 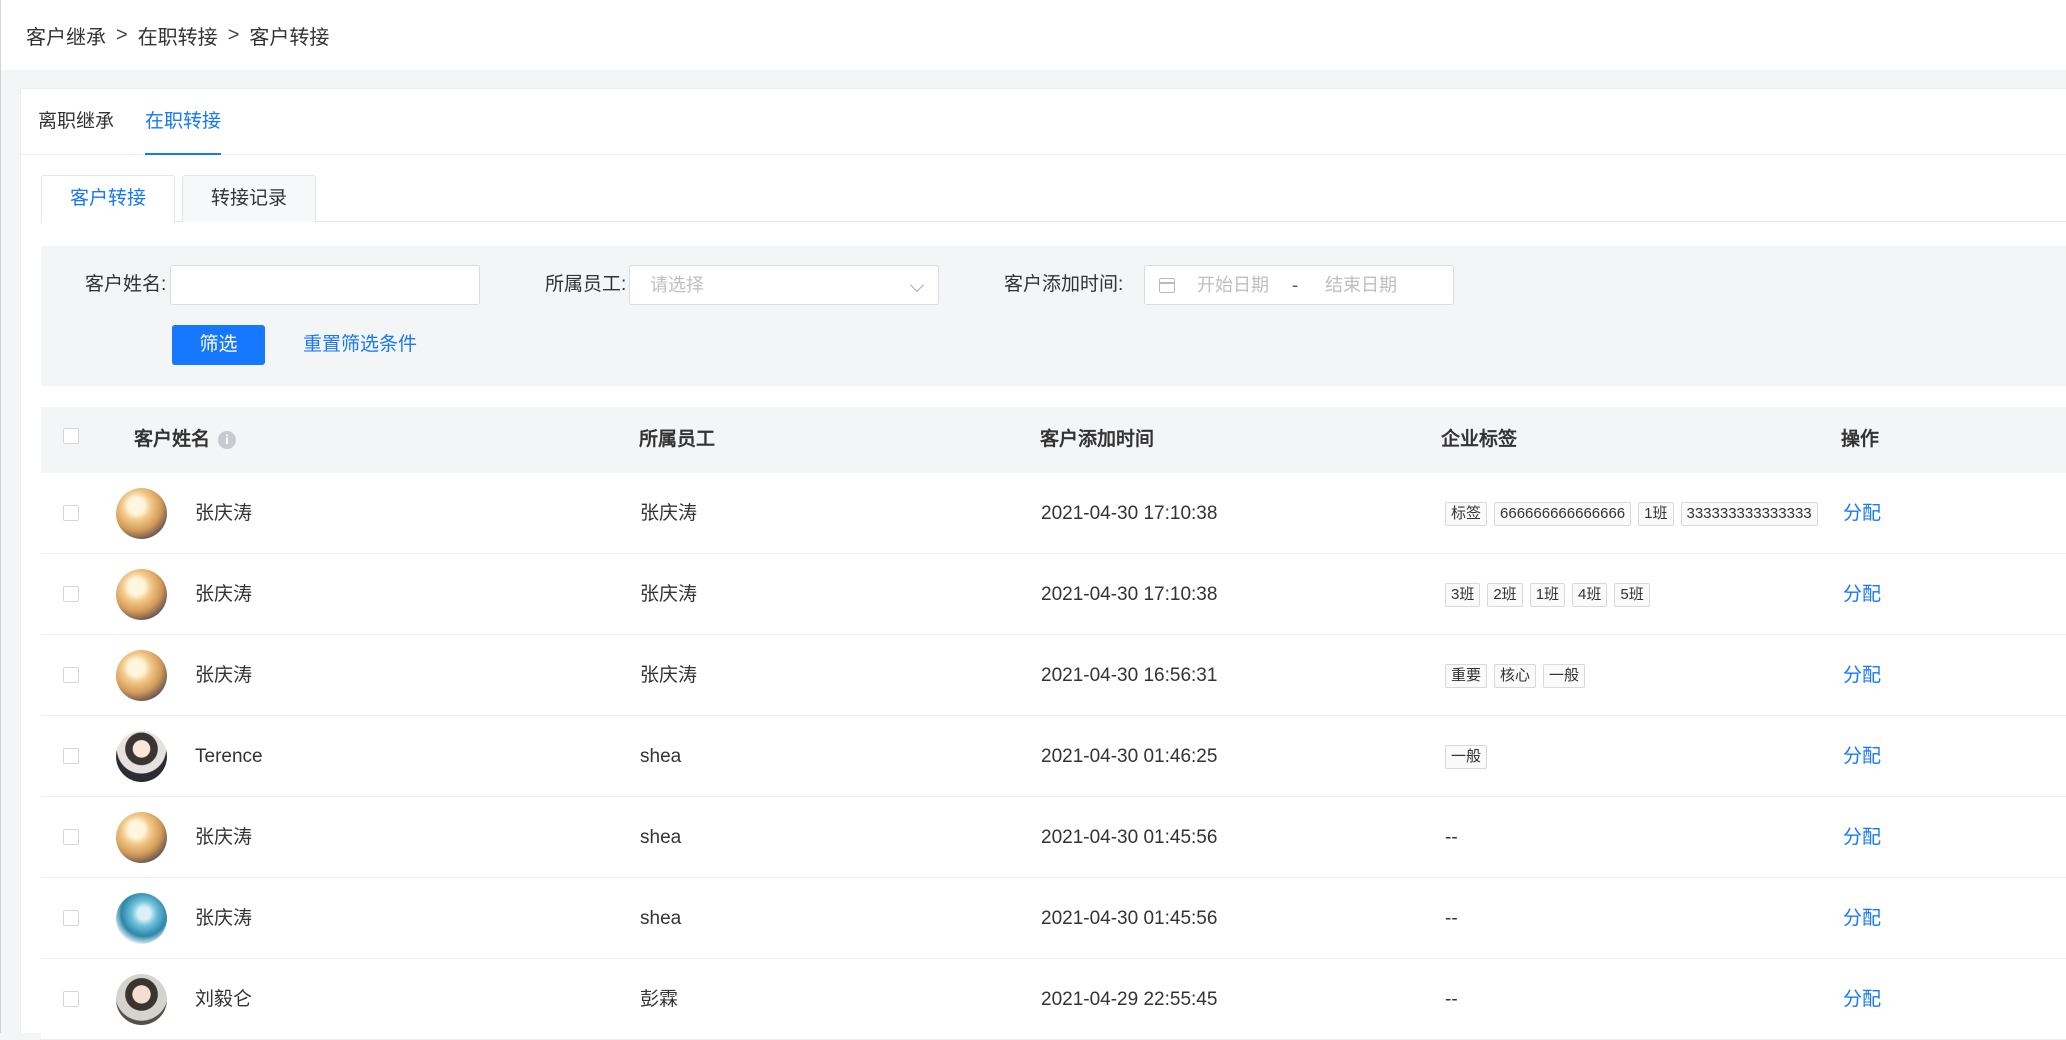 What do you see at coordinates (1479, 439) in the screenshot?
I see `col-enterprise-tags: 企业标签` at bounding box center [1479, 439].